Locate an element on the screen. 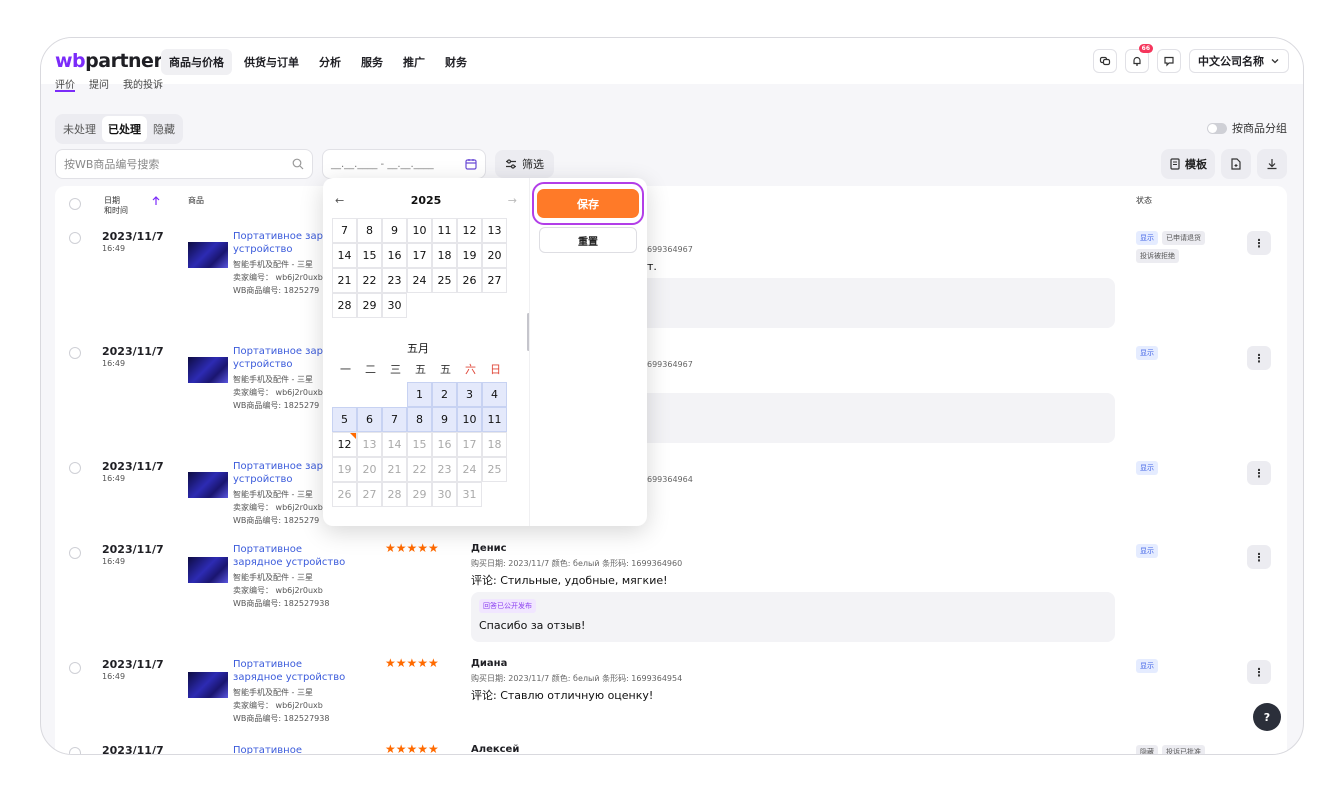 The height and width of the screenshot is (792, 1344). calendar-day: 17 is located at coordinates (419, 255).